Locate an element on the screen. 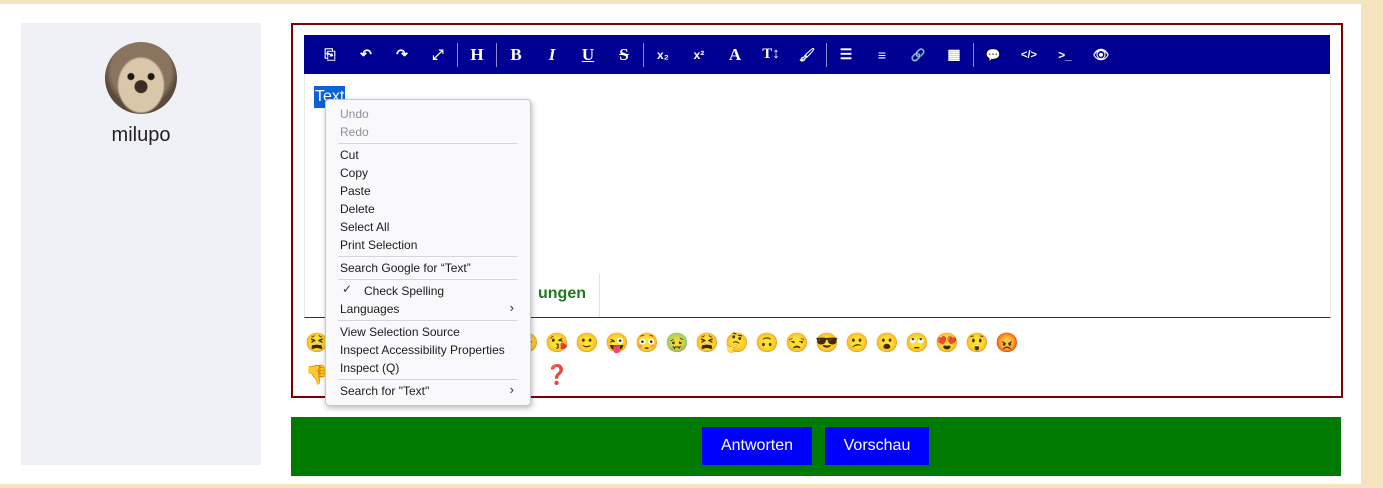 Image resolution: width=1383 pixels, height=488 pixels. subscript-icon: x₂ is located at coordinates (663, 54).